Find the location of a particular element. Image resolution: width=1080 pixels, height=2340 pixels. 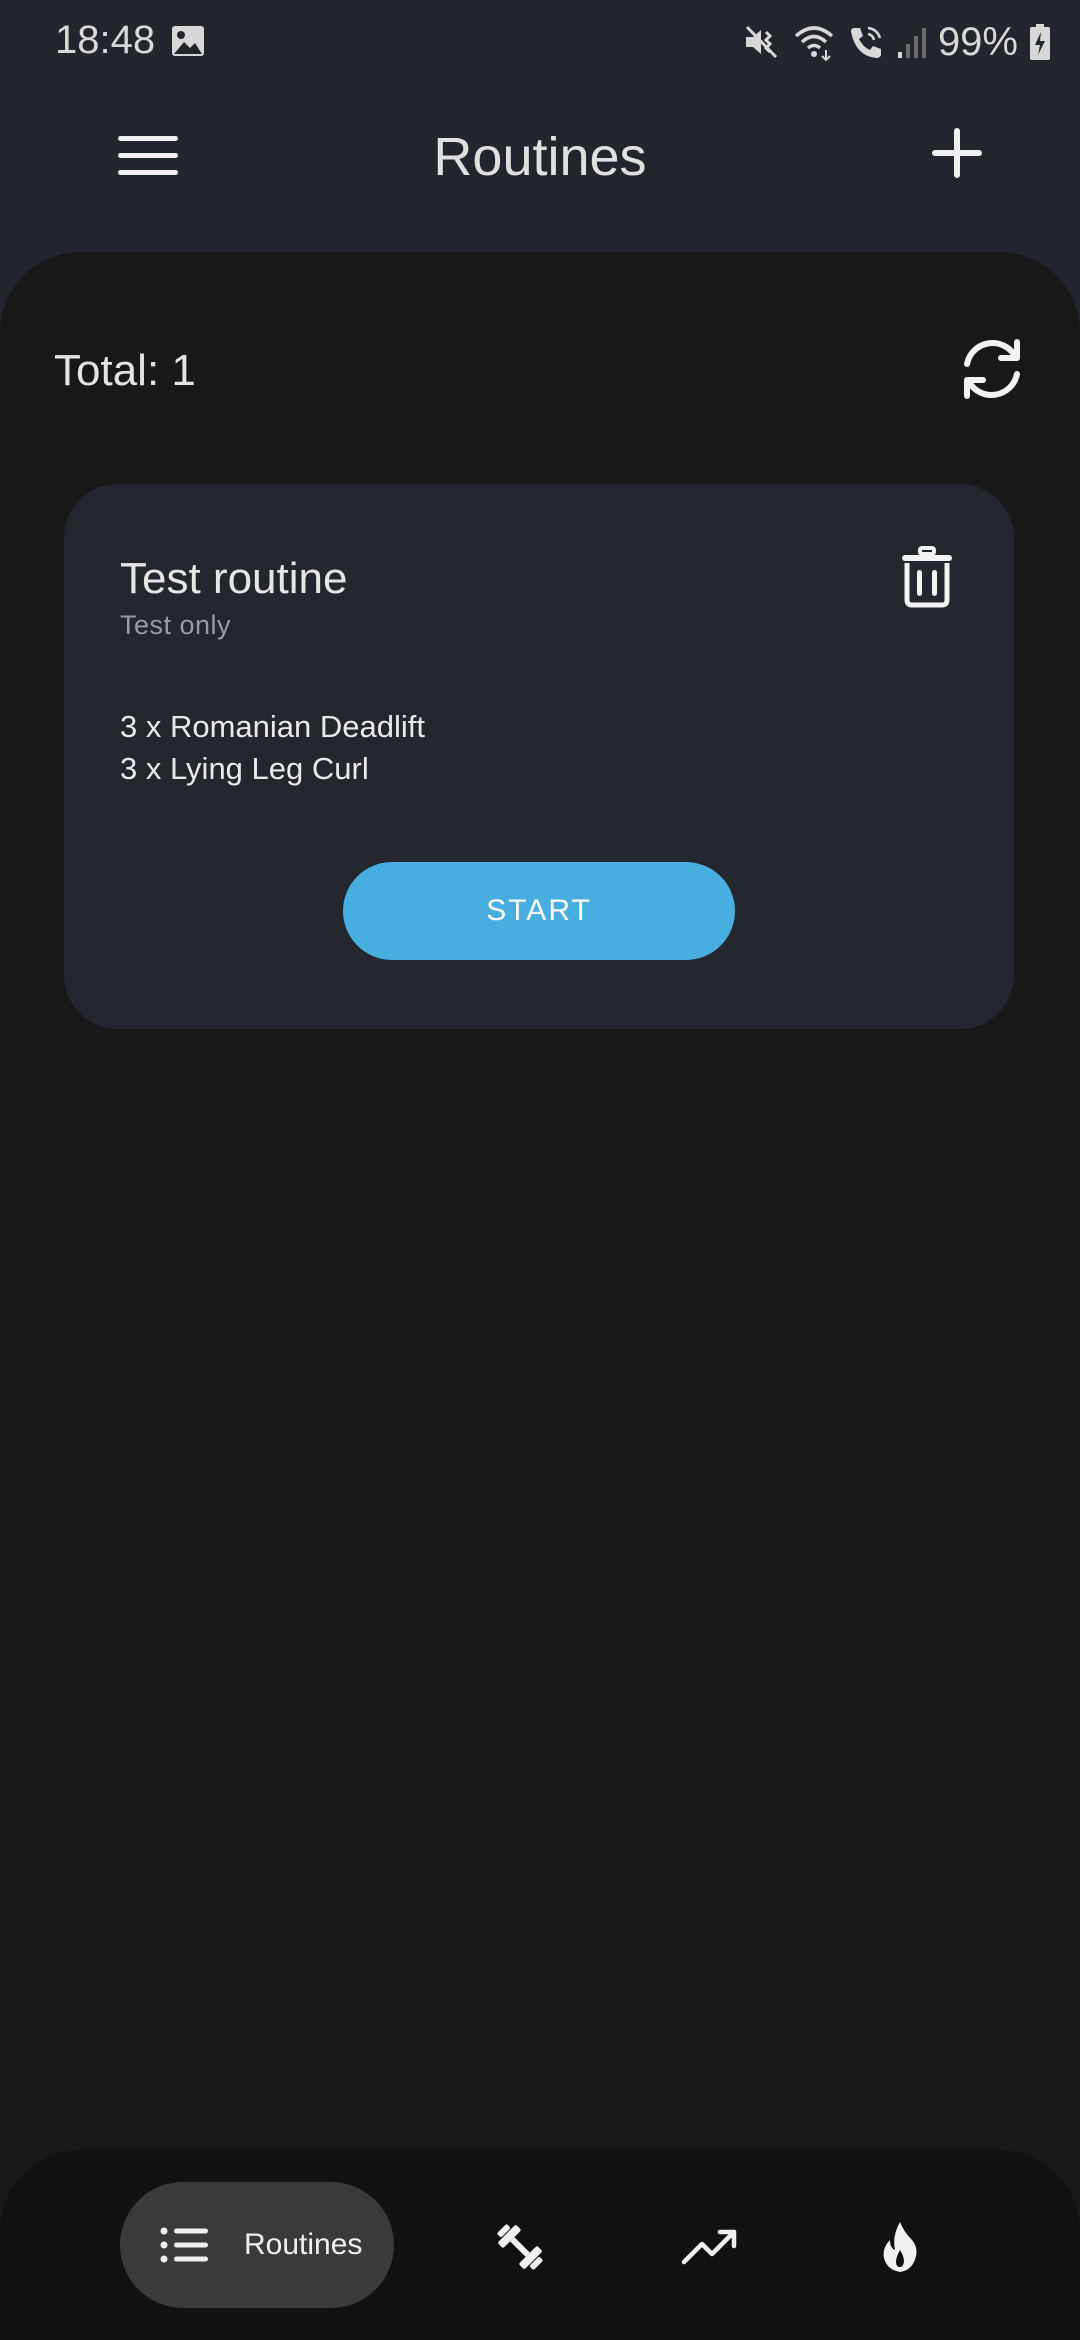

add-routine-button is located at coordinates (957, 160).